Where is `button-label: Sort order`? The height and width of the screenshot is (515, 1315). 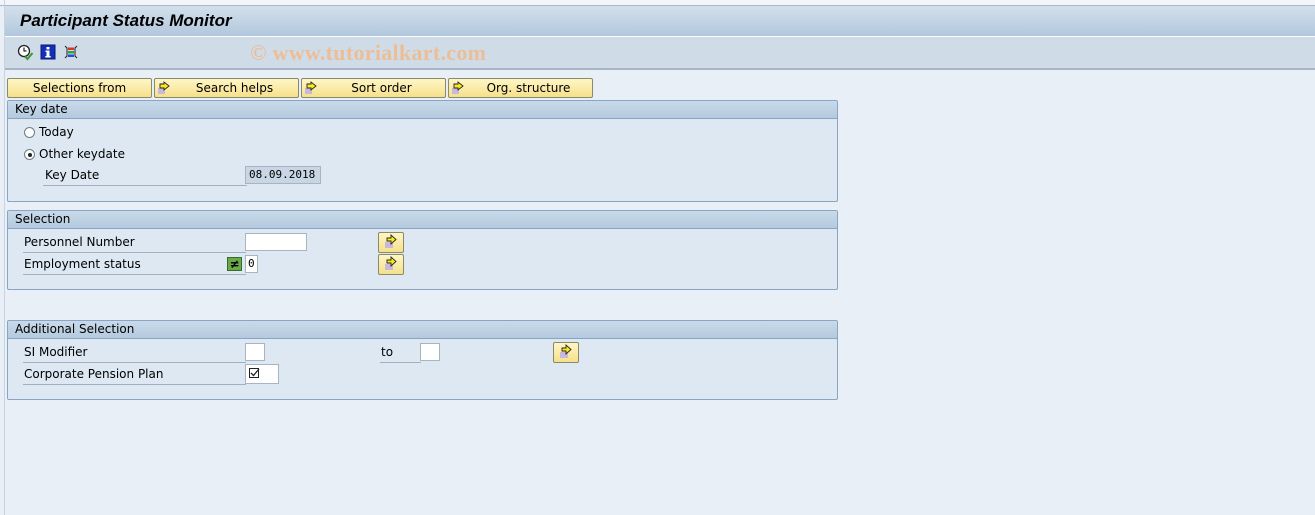 button-label: Sort order is located at coordinates (381, 88).